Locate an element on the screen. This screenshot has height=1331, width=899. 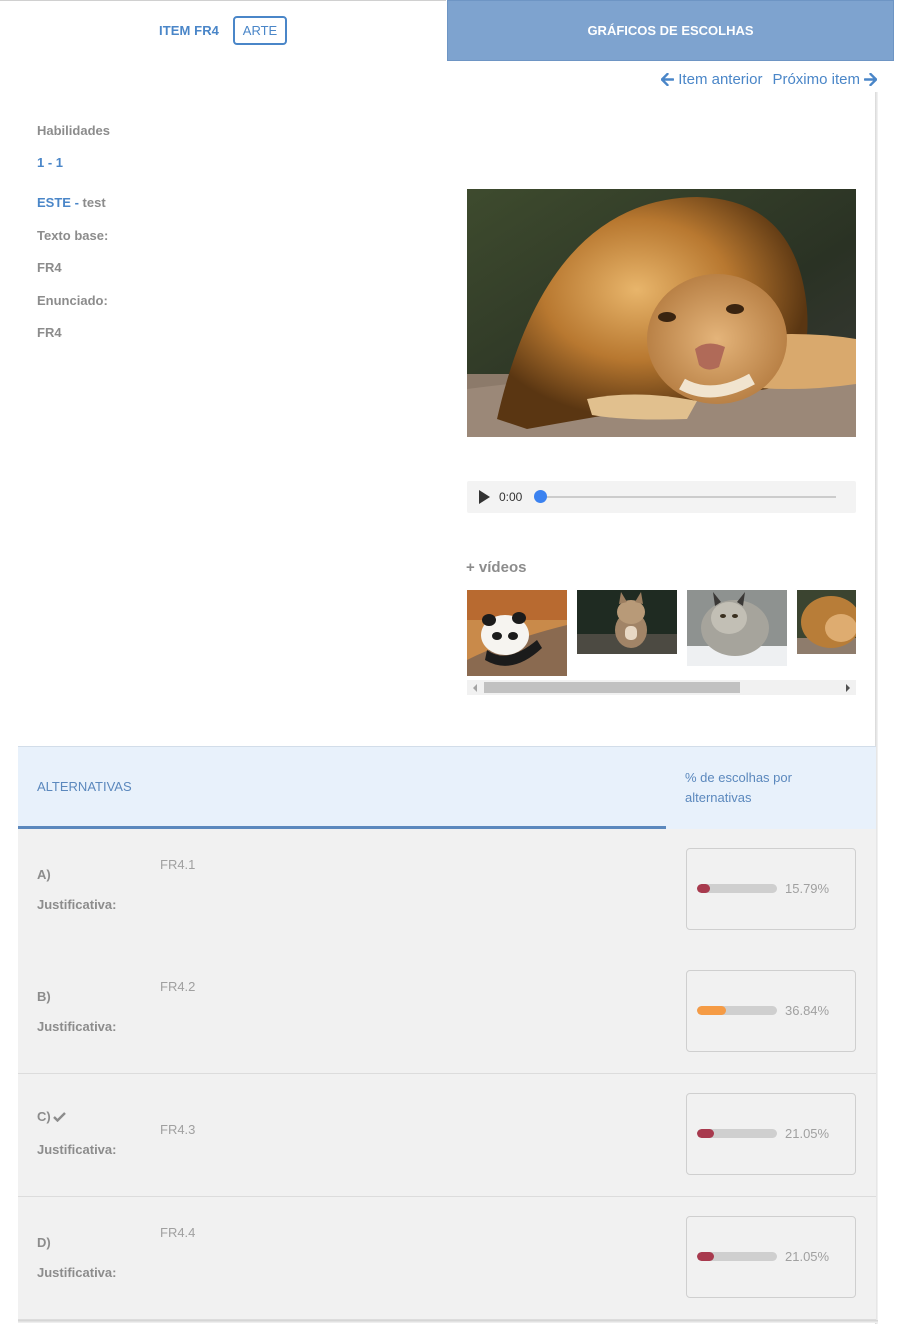
card-bottom-shadow is located at coordinates (448, 1321).